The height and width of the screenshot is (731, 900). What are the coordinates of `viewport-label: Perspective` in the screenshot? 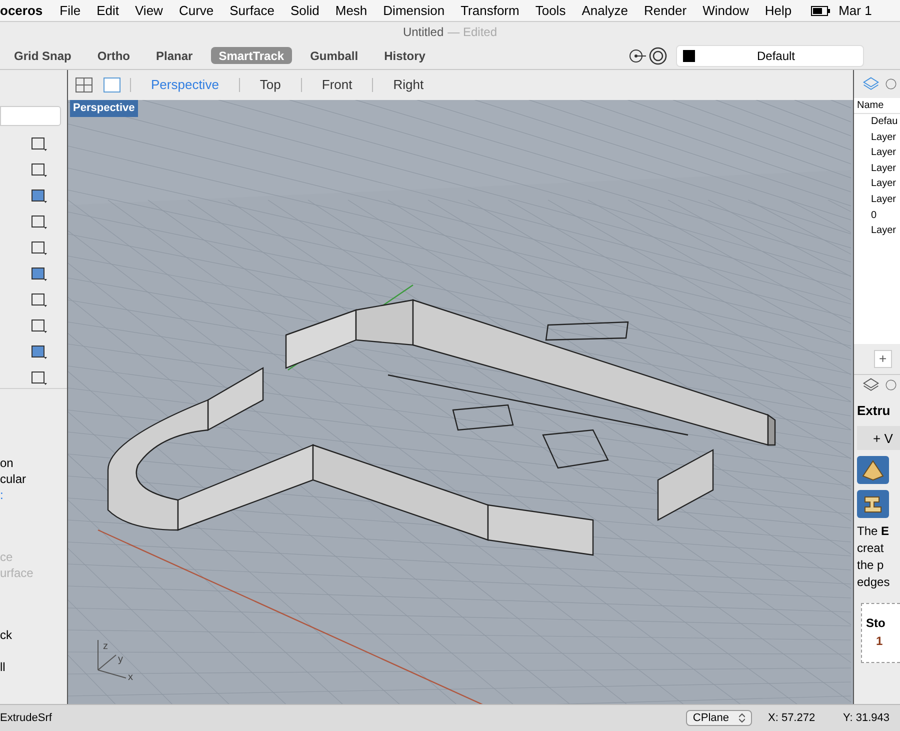 It's located at (104, 108).